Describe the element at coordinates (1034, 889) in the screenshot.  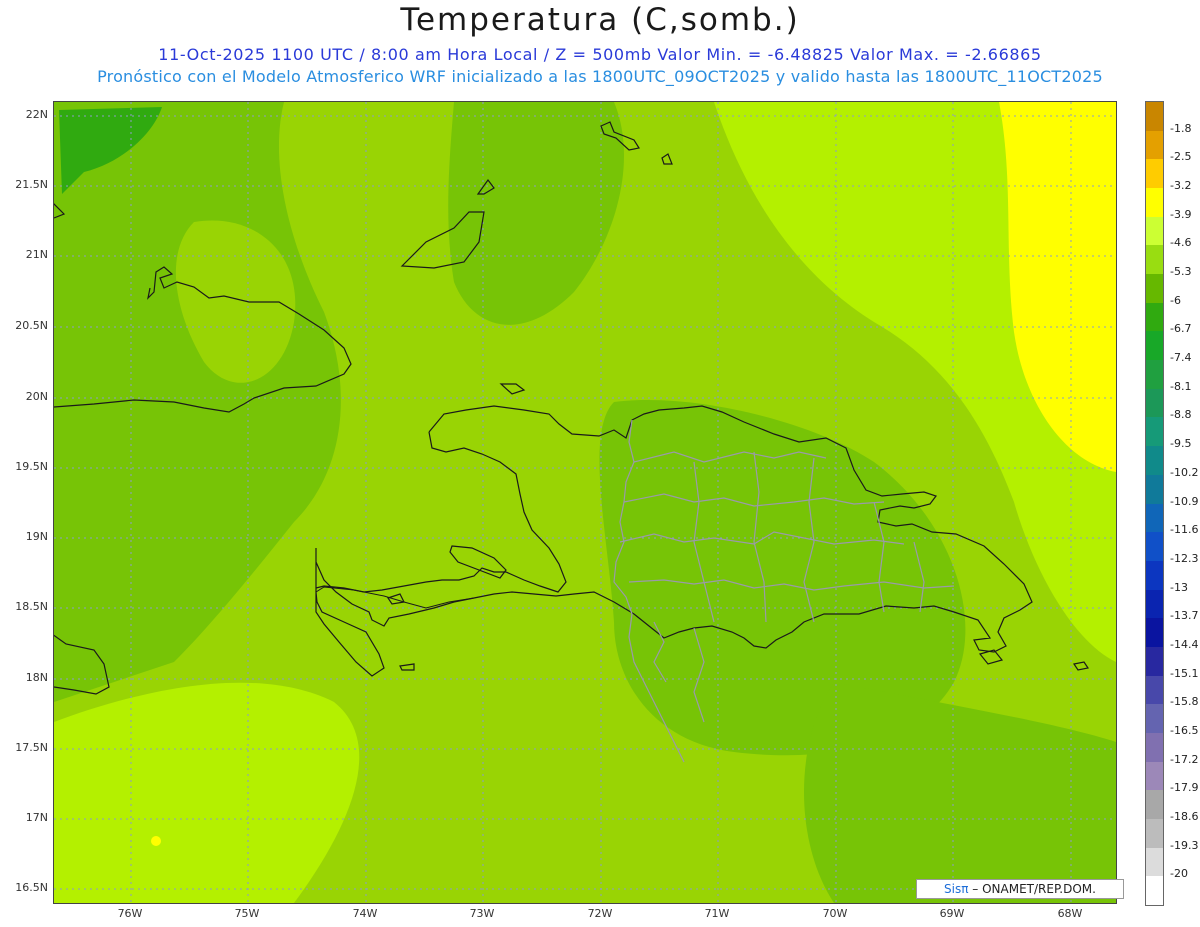
I see `credit-text: – ONAMET/REP.DOM.` at that location.